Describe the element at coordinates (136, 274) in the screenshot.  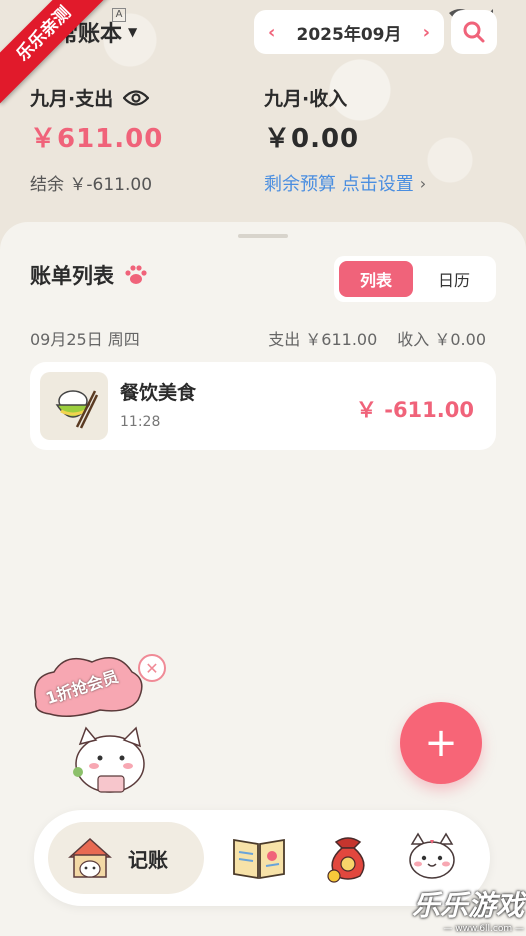
I see `paw-icon` at that location.